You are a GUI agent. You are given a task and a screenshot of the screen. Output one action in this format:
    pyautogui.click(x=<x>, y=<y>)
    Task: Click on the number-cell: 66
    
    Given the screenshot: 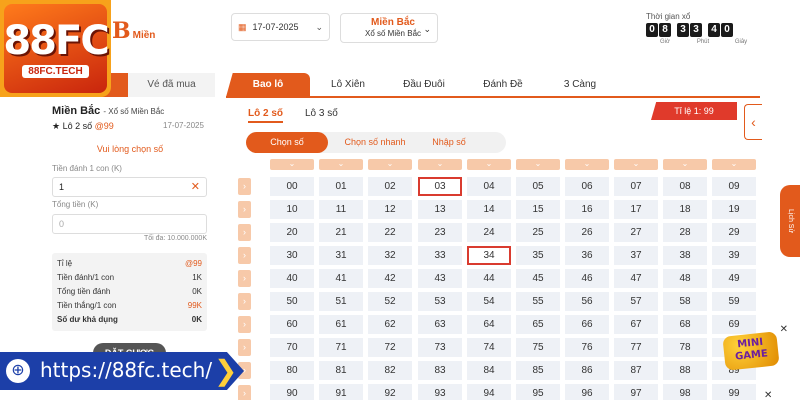 What is the action you would take?
    pyautogui.click(x=587, y=324)
    